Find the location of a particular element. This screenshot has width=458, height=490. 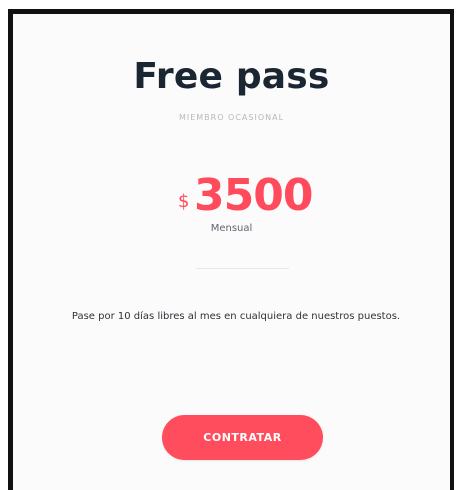

billing-period: Mensual is located at coordinates (231, 228).